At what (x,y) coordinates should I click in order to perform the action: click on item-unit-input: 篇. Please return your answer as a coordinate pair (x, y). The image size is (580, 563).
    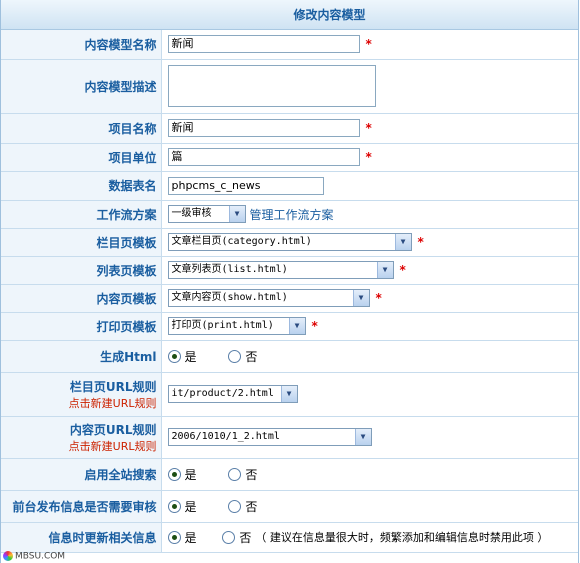
    Looking at the image, I should click on (263, 157).